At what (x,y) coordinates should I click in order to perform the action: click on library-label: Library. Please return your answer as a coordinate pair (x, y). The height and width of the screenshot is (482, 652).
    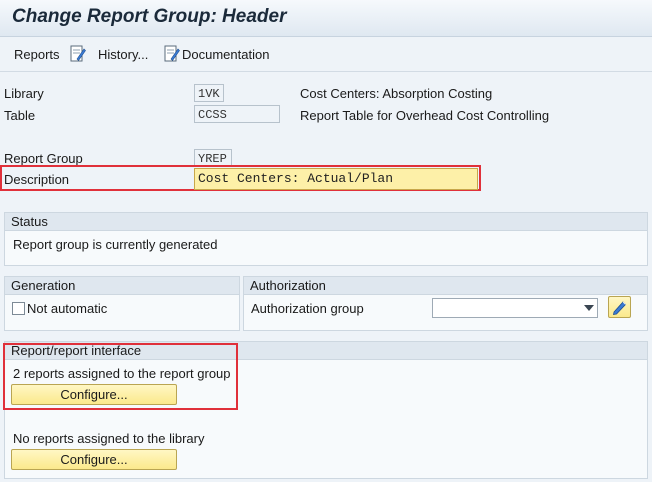
    Looking at the image, I should click on (24, 93).